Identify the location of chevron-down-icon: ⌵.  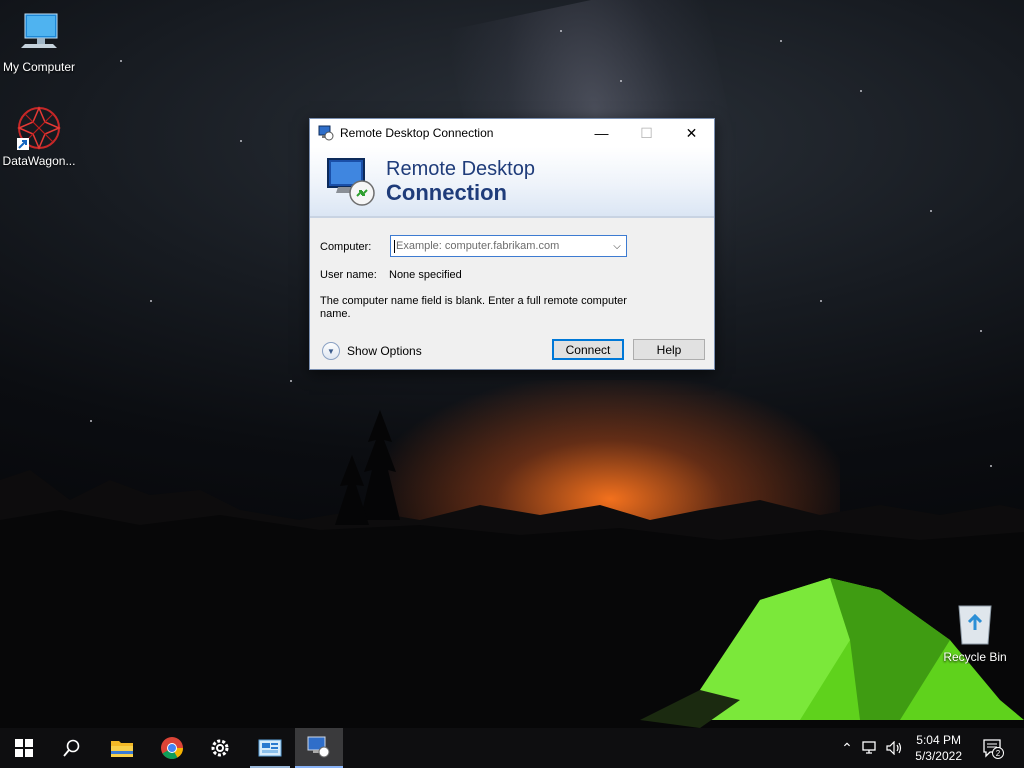
(617, 246).